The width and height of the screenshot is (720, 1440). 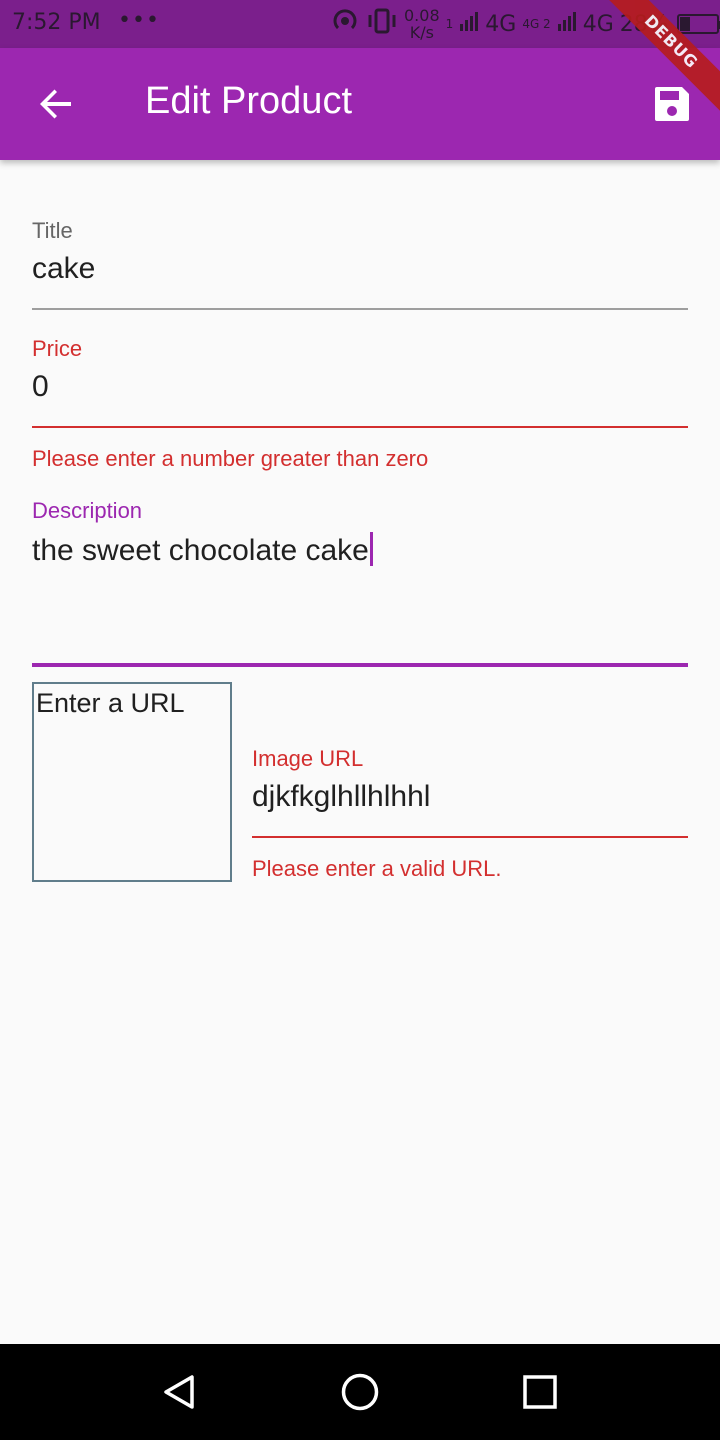 I want to click on description-value-wrap: the sweet chocolate cake, so click(x=202, y=550).